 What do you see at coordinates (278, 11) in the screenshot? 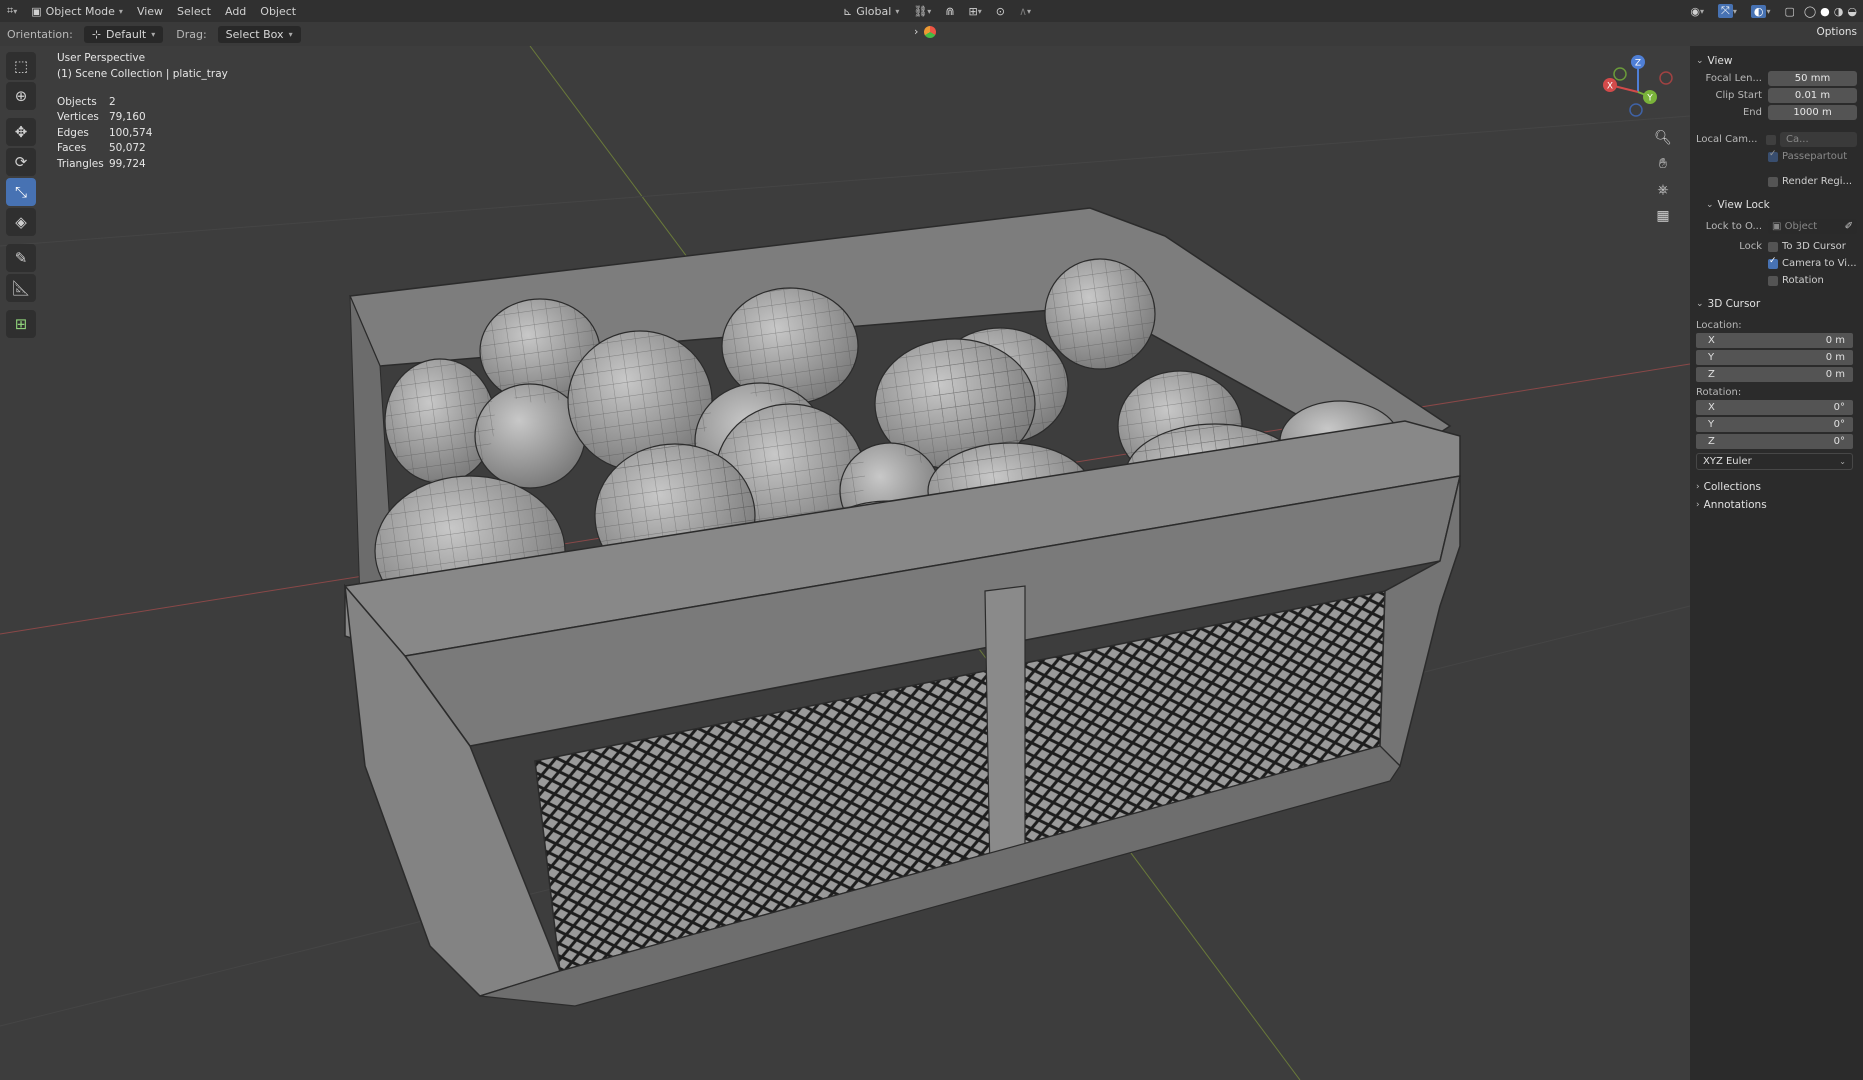
I see `menu-object: Object` at bounding box center [278, 11].